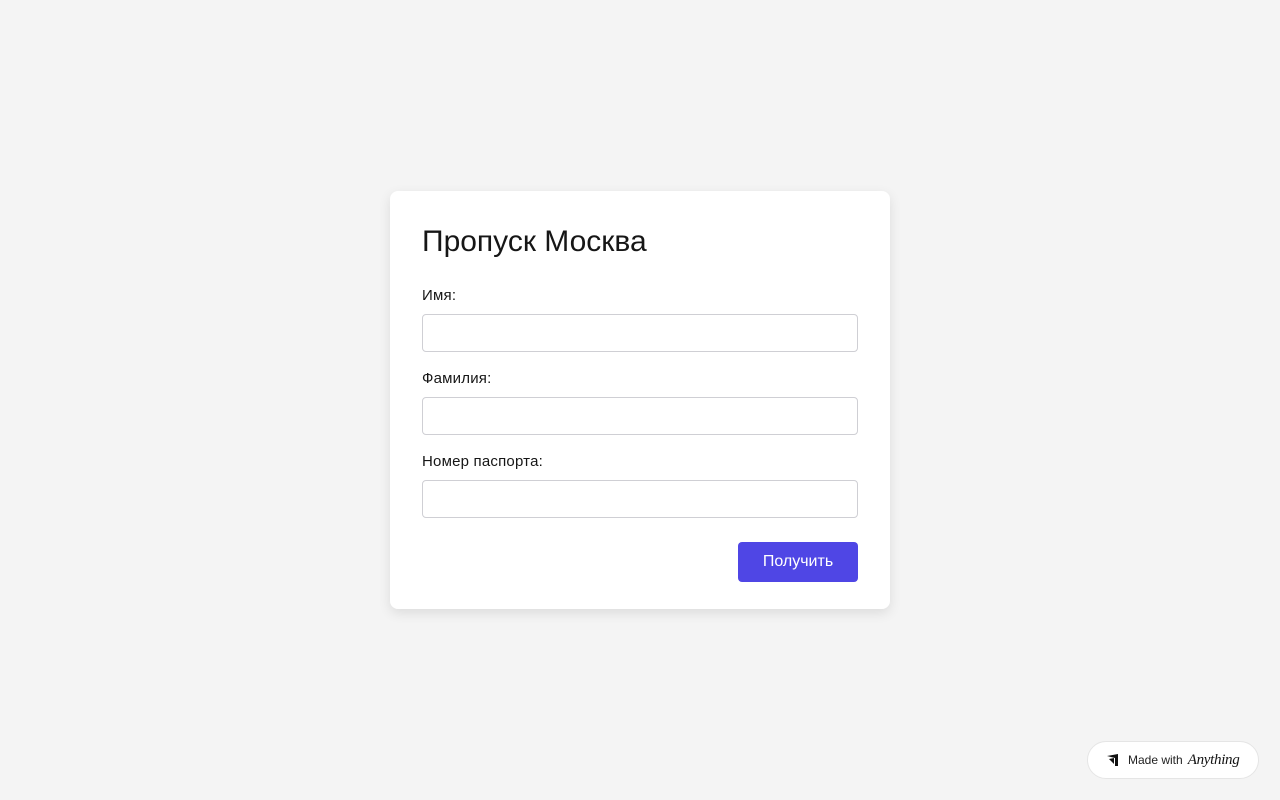 Image resolution: width=1280 pixels, height=800 pixels. I want to click on badge-brand-text: Anything, so click(1213, 759).